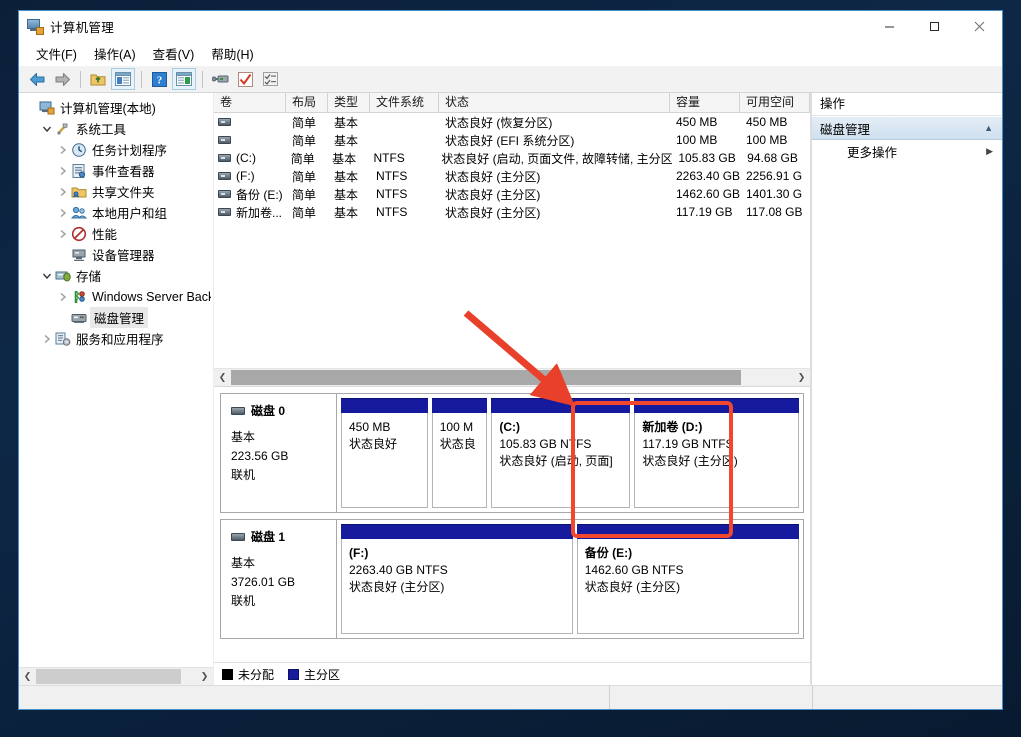 This screenshot has width=1021, height=737. Describe the element at coordinates (512, 140) in the screenshot. I see `volume-row: 简单 基本 状态良好 (EFI 系统分区) 100 MB 100 MB` at that location.